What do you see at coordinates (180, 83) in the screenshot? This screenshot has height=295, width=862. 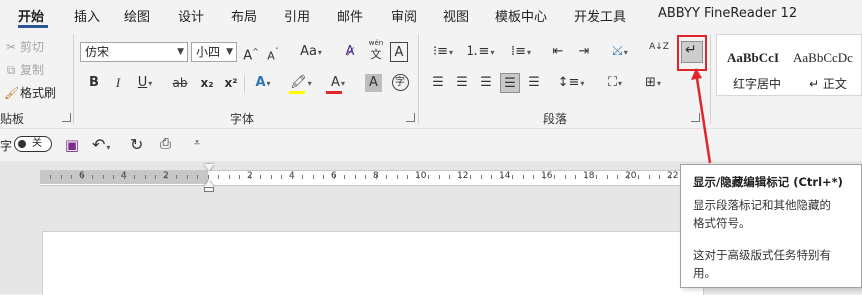 I see `strikethrough-button: ab` at bounding box center [180, 83].